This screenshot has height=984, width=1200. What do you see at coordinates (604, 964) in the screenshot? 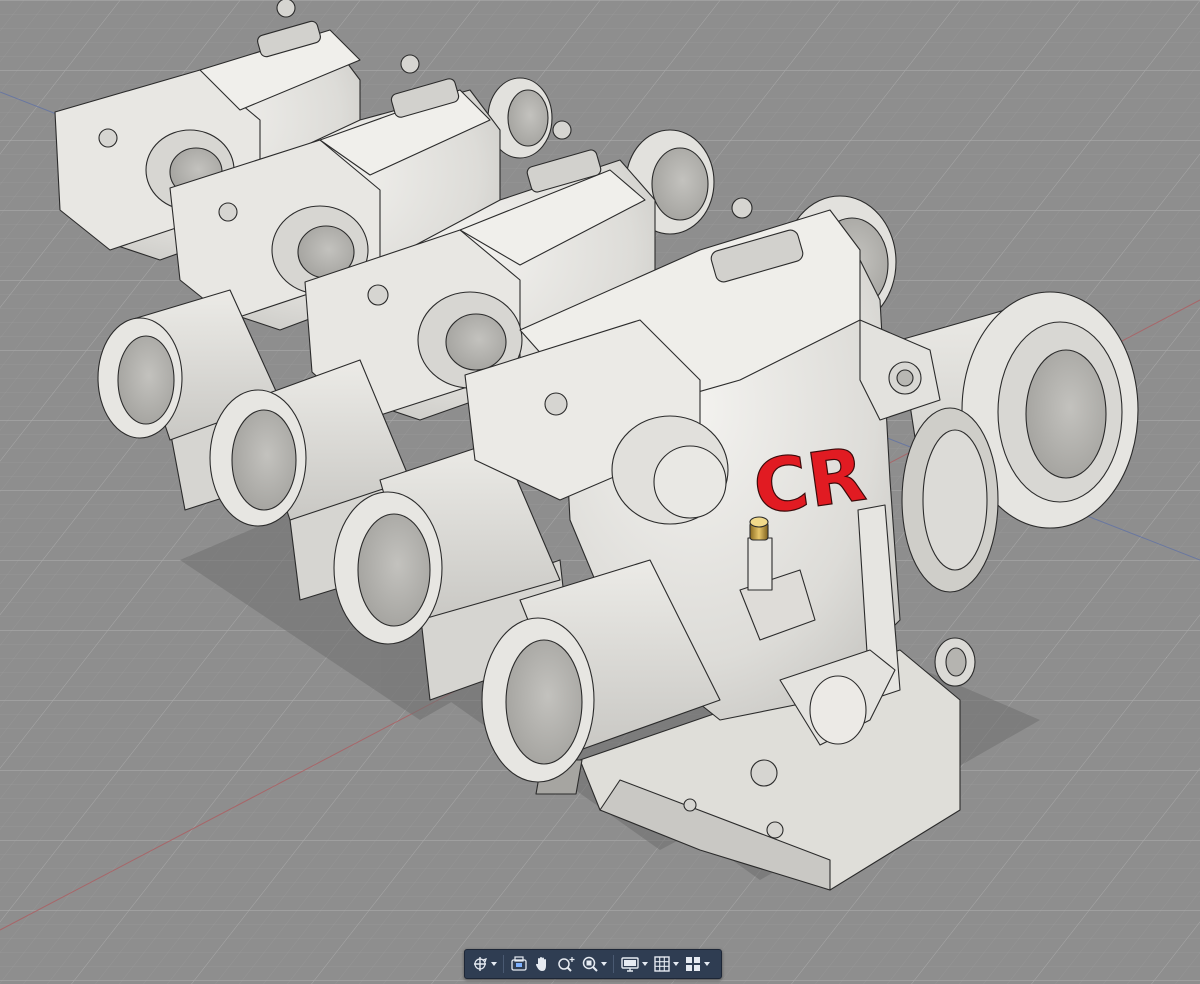
I see `fit-menu-caret-icon` at bounding box center [604, 964].